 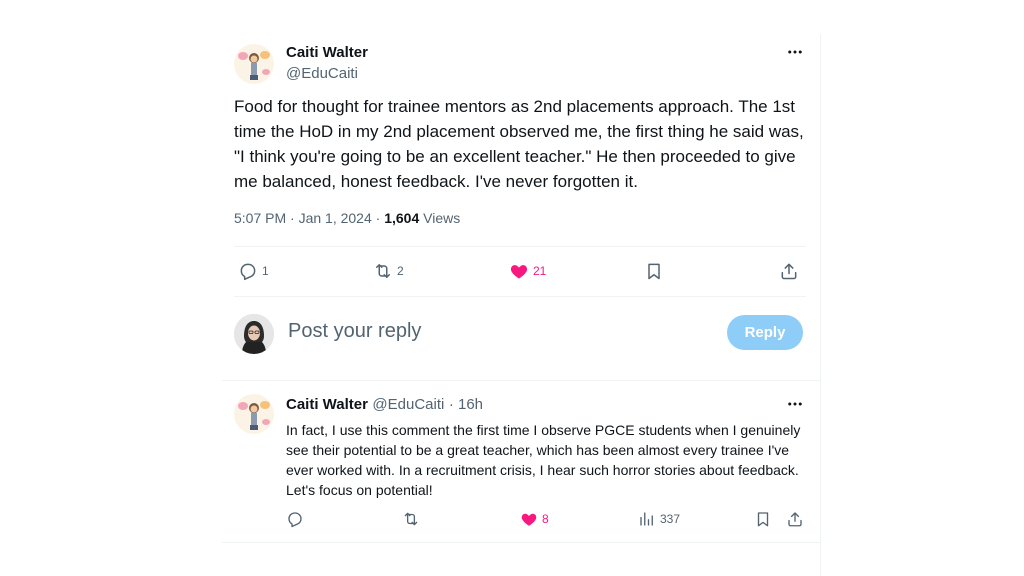 What do you see at coordinates (354, 331) in the screenshot?
I see `reply-input: Post your reply` at bounding box center [354, 331].